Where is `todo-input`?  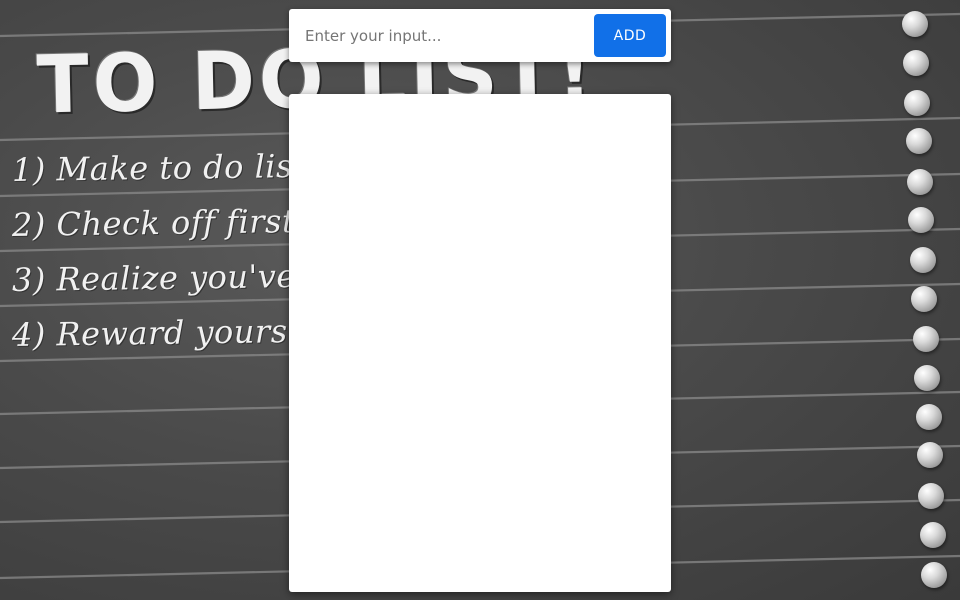
todo-input is located at coordinates (445, 36).